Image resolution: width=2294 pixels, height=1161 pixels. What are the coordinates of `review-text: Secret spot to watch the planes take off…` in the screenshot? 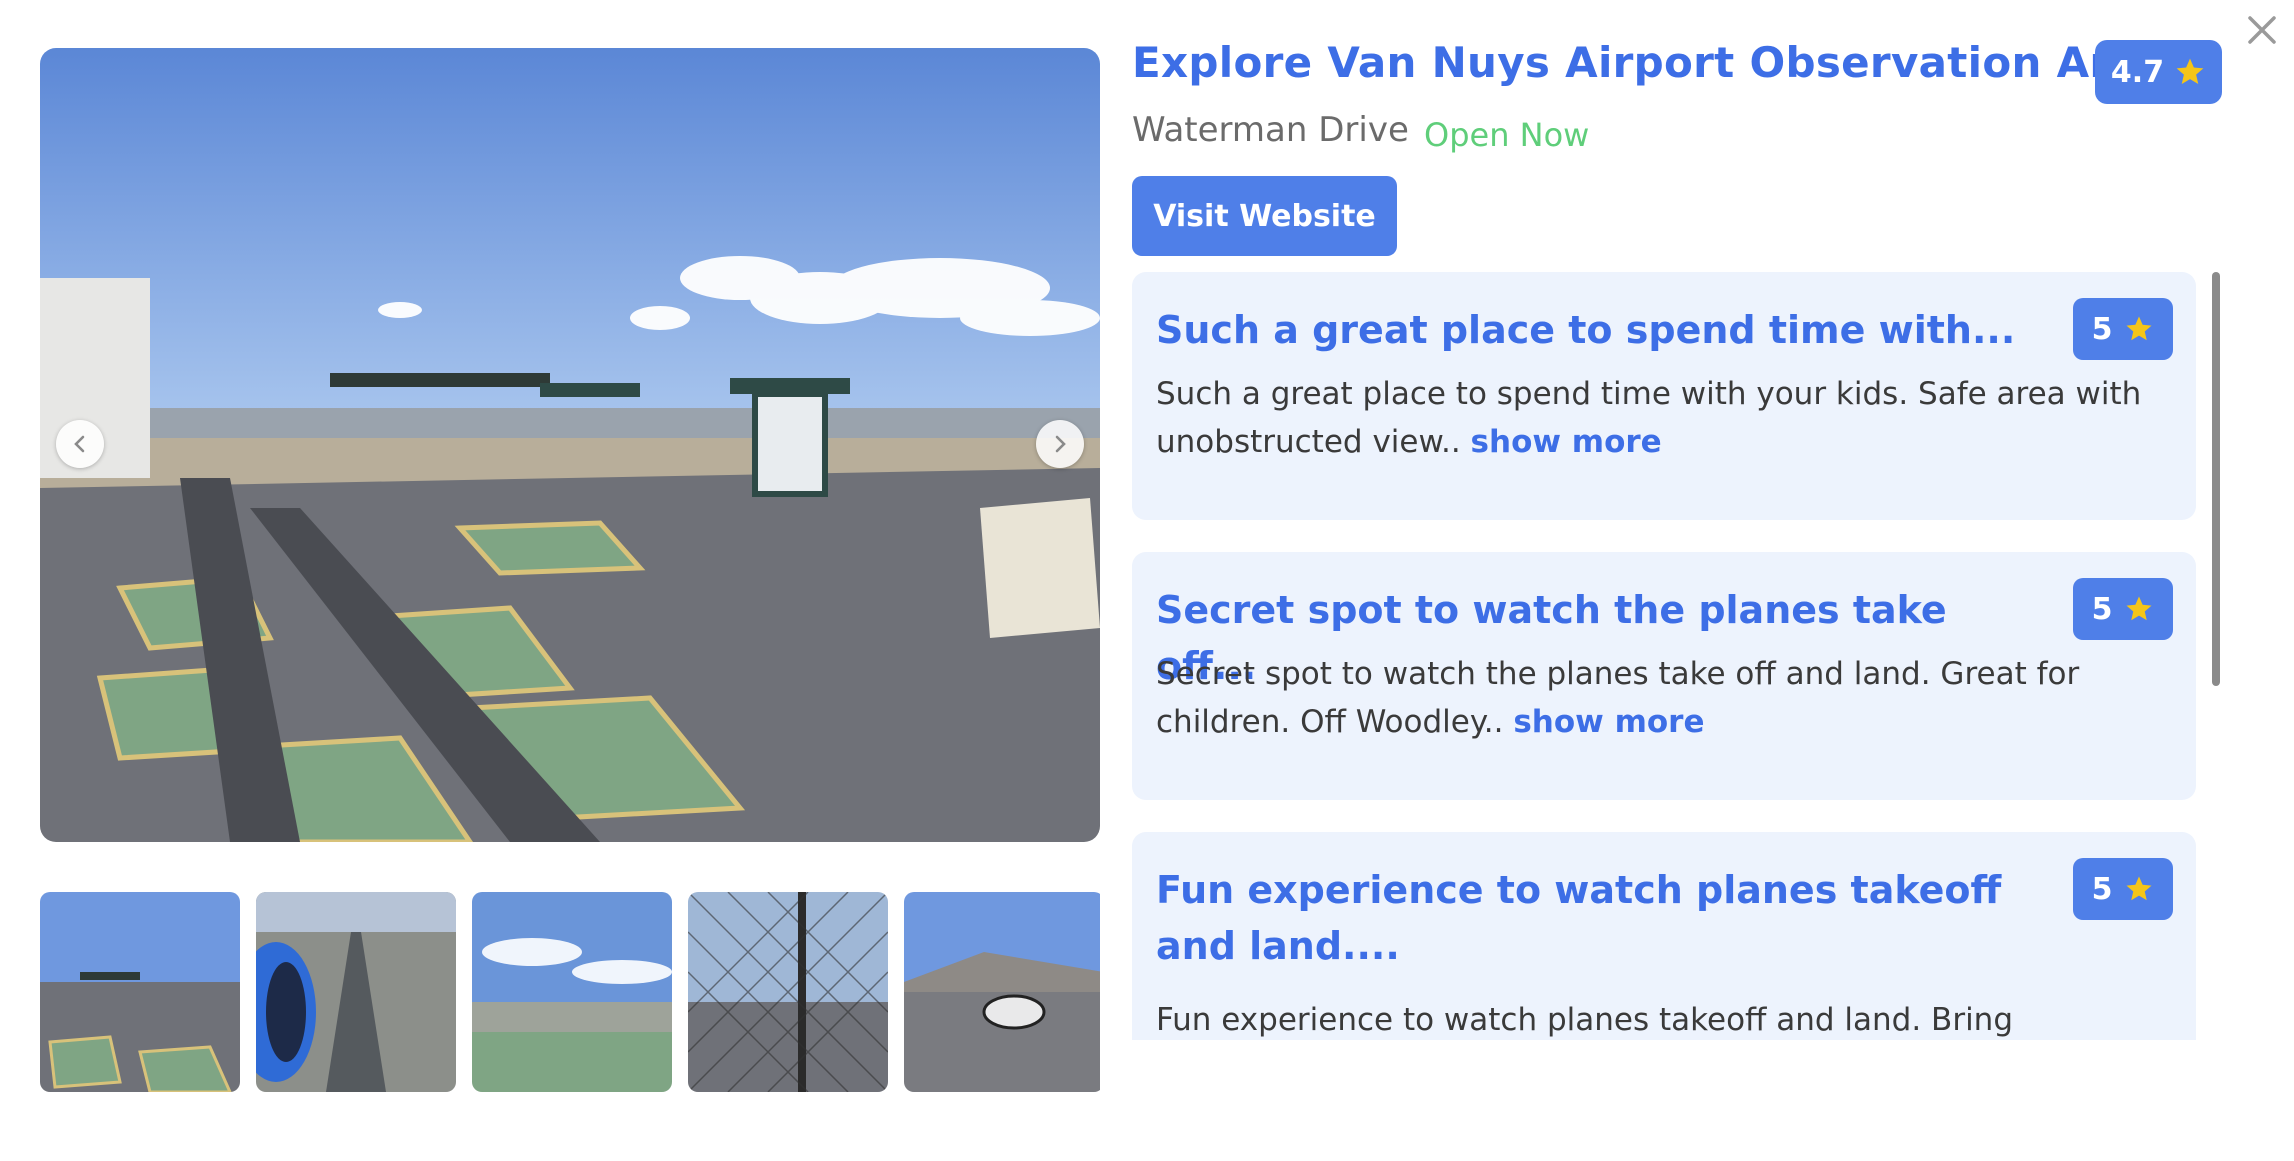 It's located at (1661, 698).